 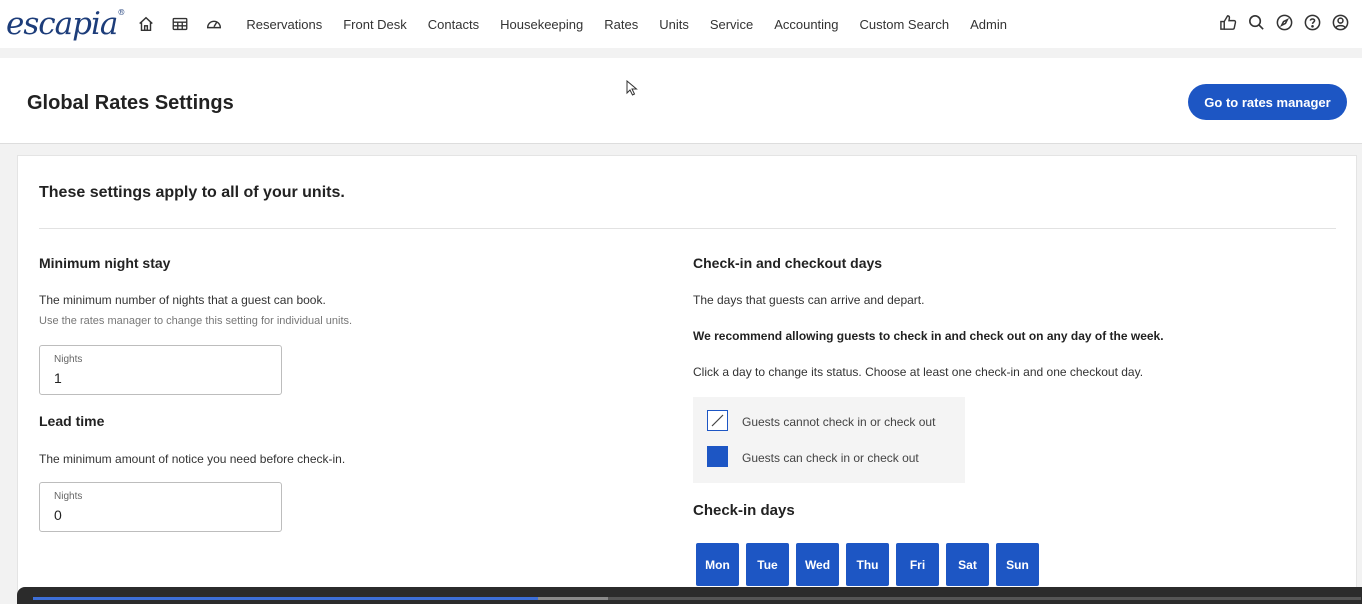 I want to click on logo-registered-mark: ®, so click(x=121, y=12).